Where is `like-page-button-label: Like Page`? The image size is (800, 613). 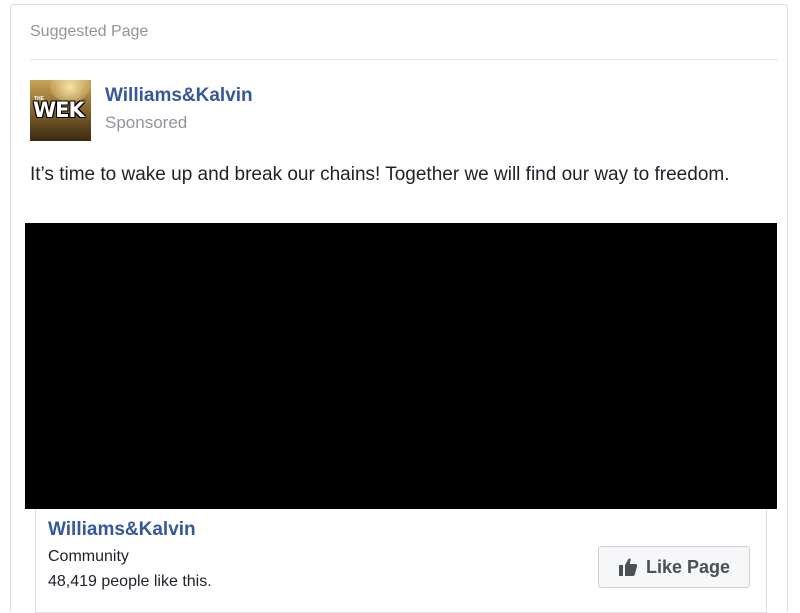 like-page-button-label: Like Page is located at coordinates (688, 566).